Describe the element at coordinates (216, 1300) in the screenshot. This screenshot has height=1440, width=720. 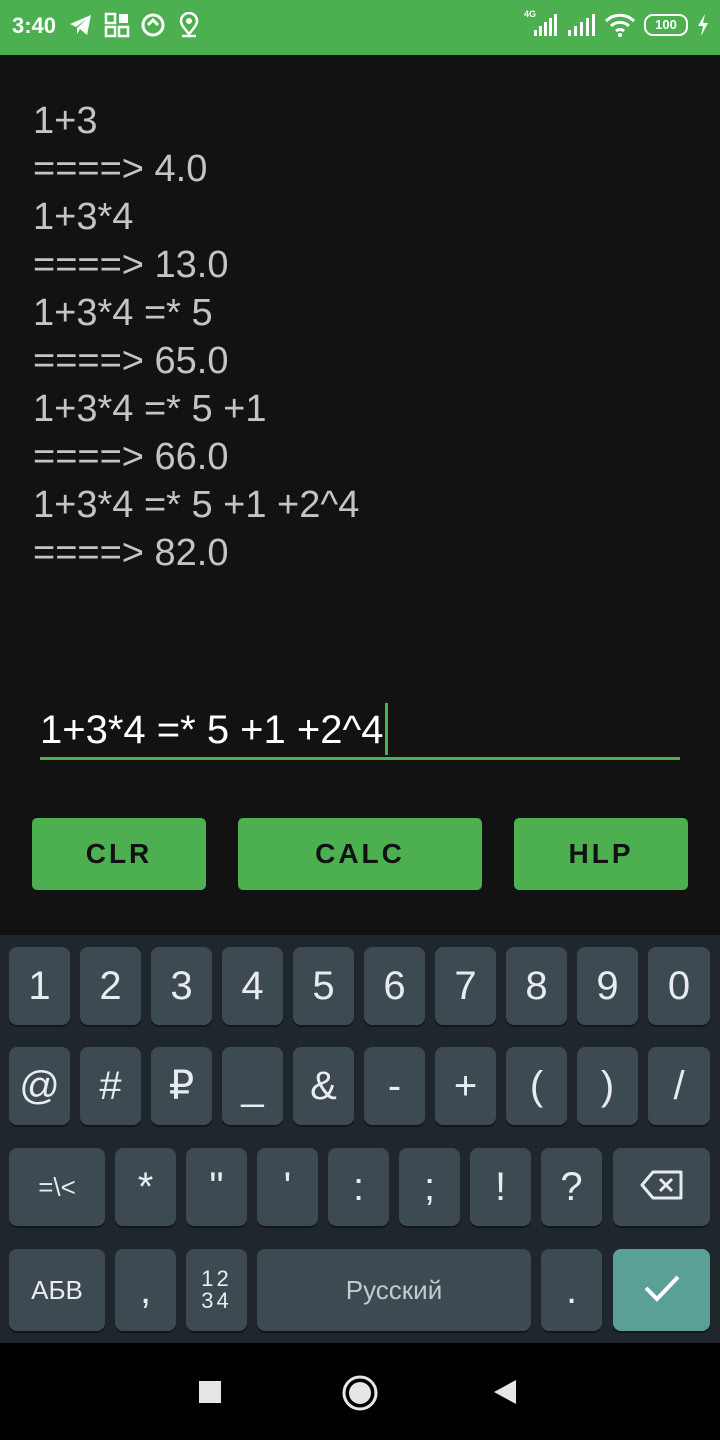
I see `numpad-label-bottom: 34` at that location.